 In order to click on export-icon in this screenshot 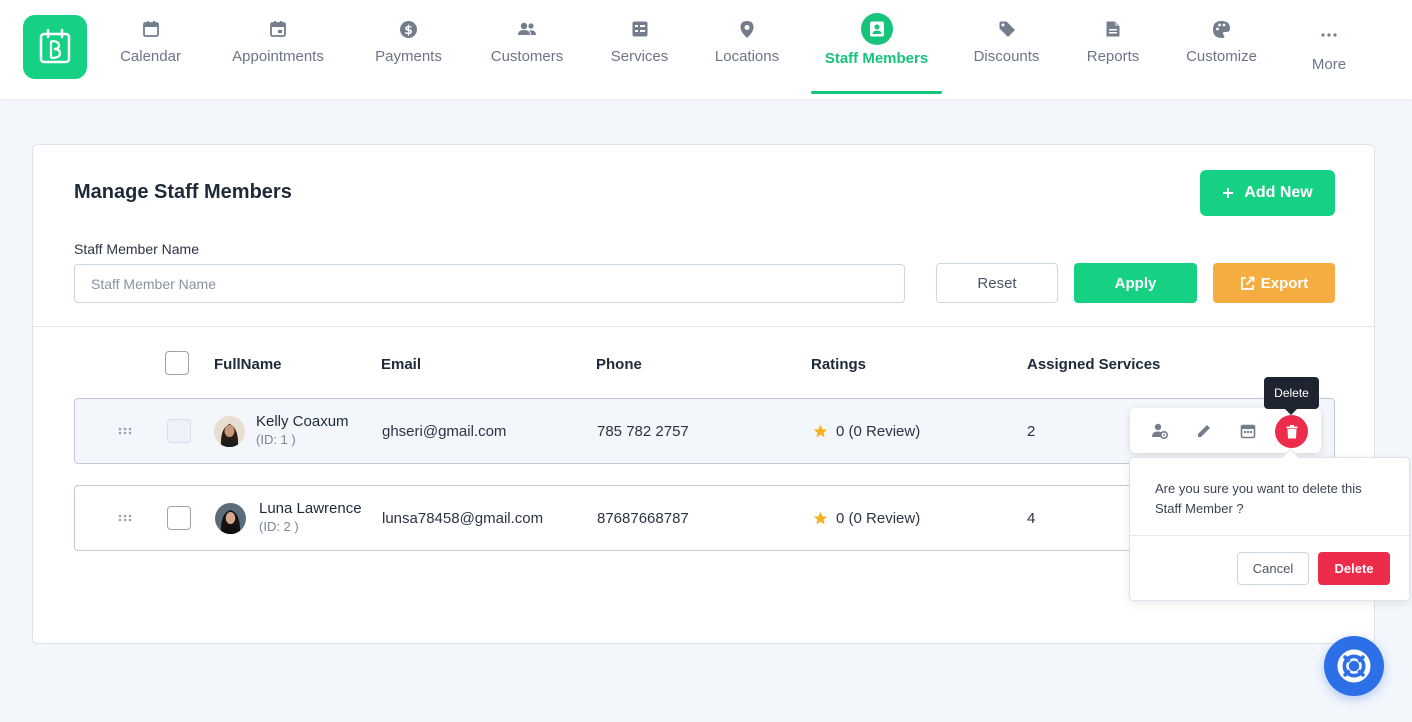, I will do `click(1247, 283)`.